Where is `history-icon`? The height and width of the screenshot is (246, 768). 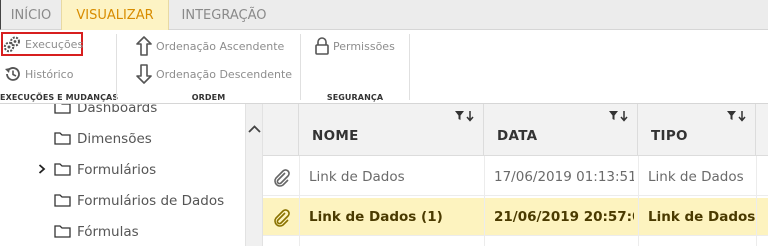
history-icon is located at coordinates (12, 74).